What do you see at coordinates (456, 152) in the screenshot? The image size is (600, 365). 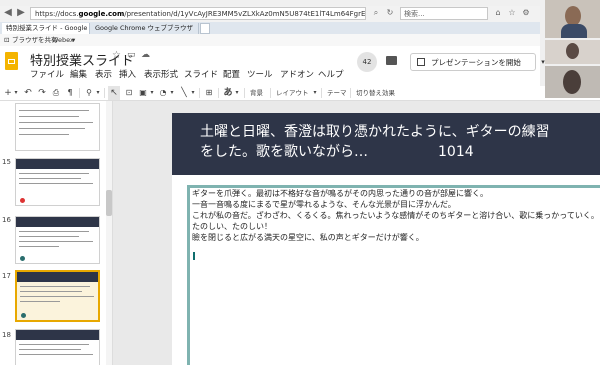 I see `slide-title-number: 1014` at bounding box center [456, 152].